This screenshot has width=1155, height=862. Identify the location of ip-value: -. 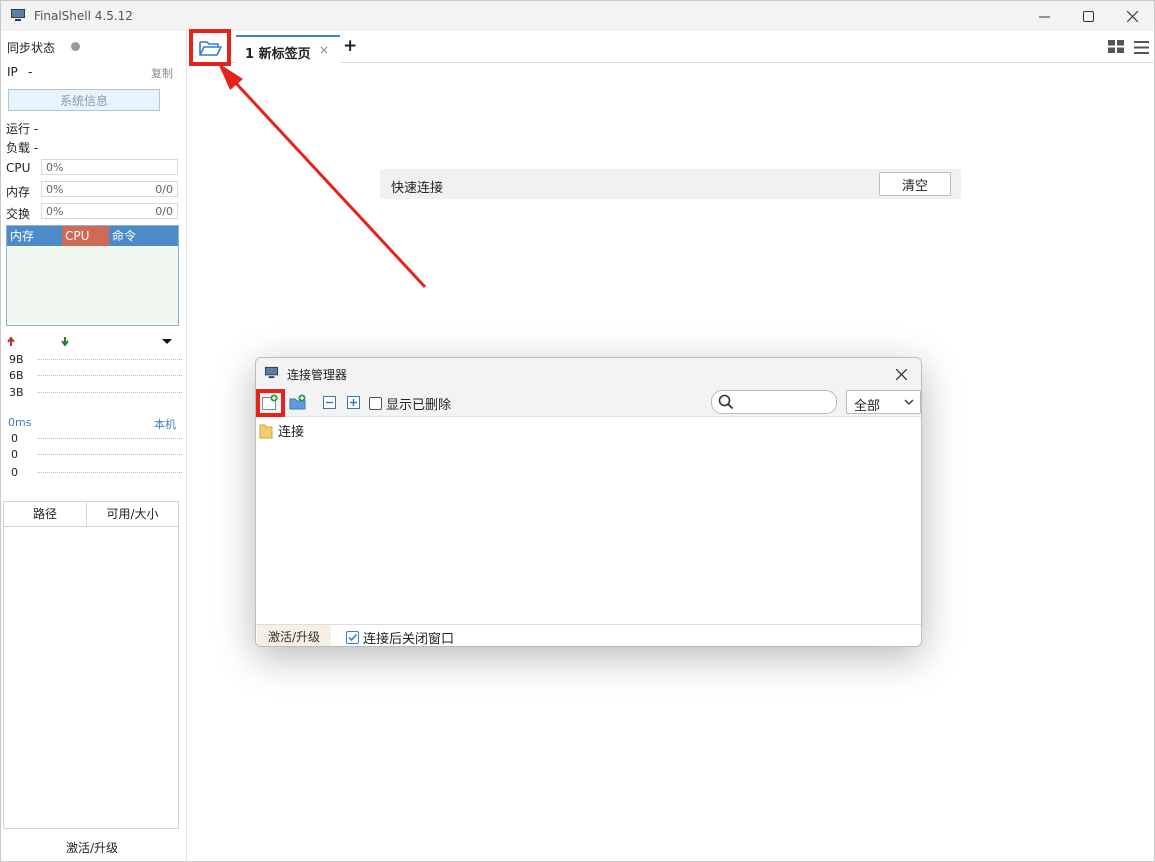
(30, 72).